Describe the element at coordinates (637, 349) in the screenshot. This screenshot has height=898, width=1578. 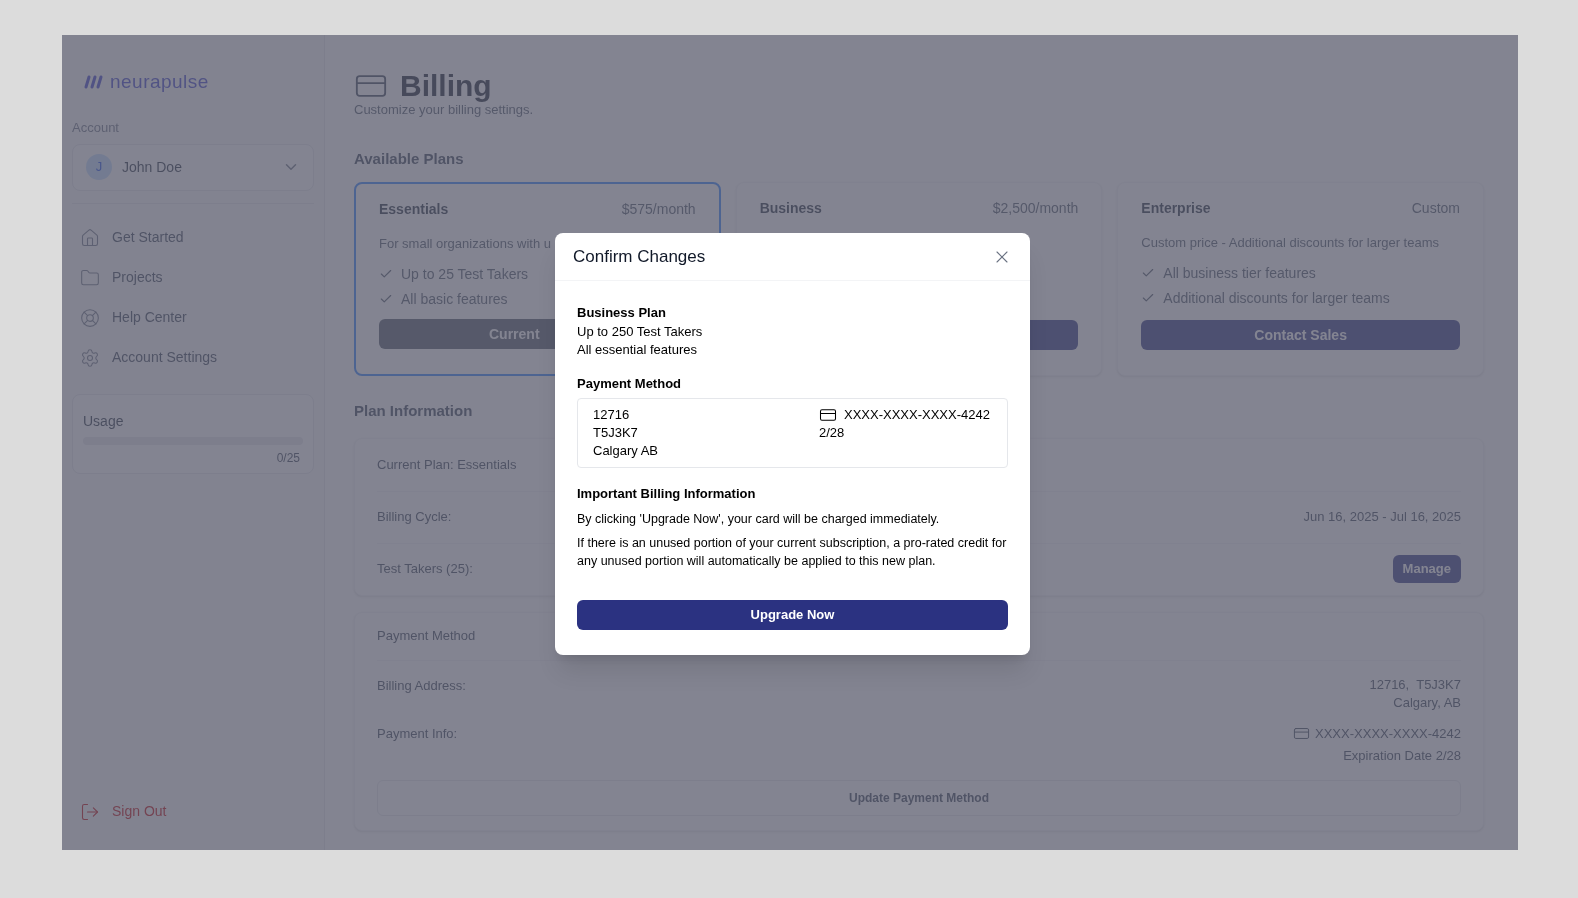
I see `plan-detail: All essential features` at that location.